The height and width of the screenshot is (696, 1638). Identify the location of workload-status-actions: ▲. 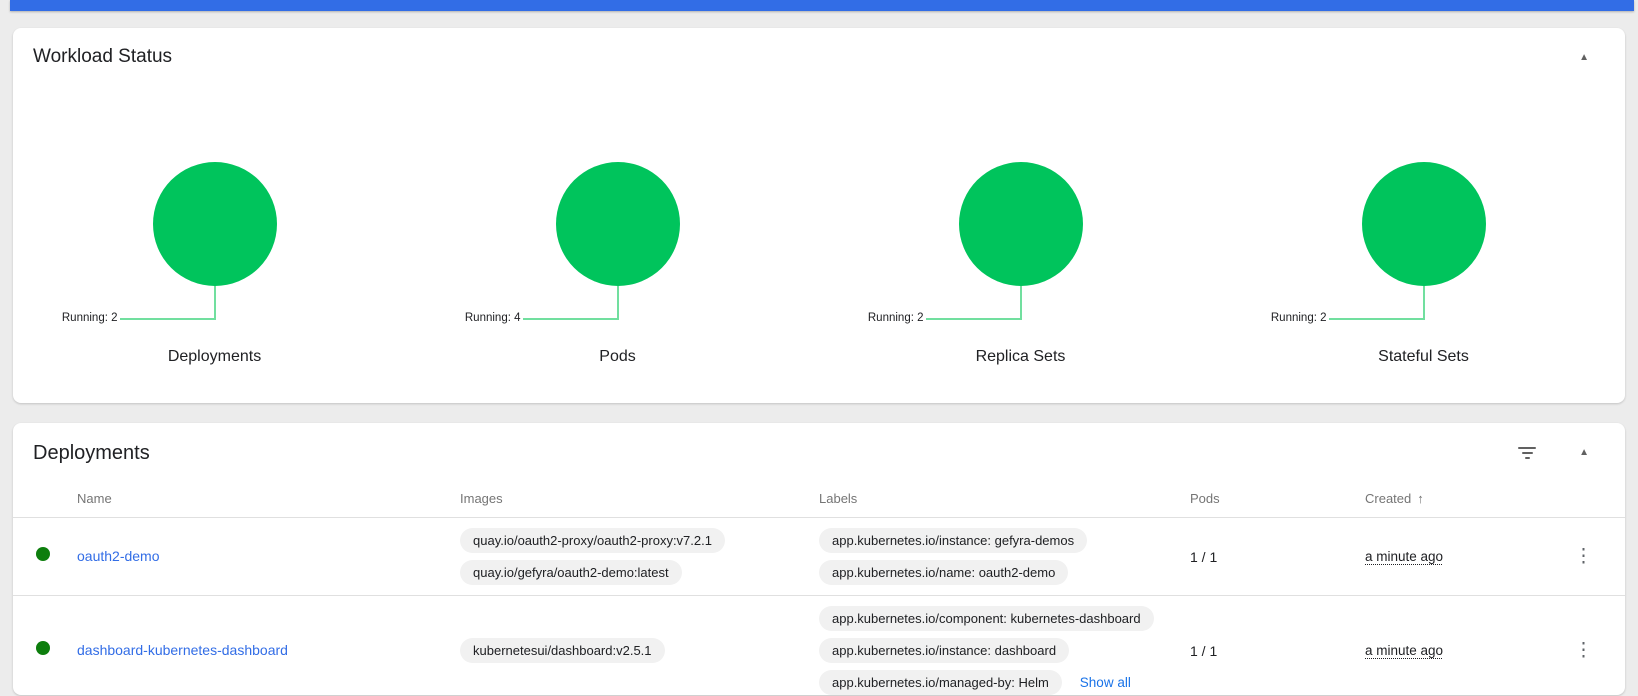
(1584, 56).